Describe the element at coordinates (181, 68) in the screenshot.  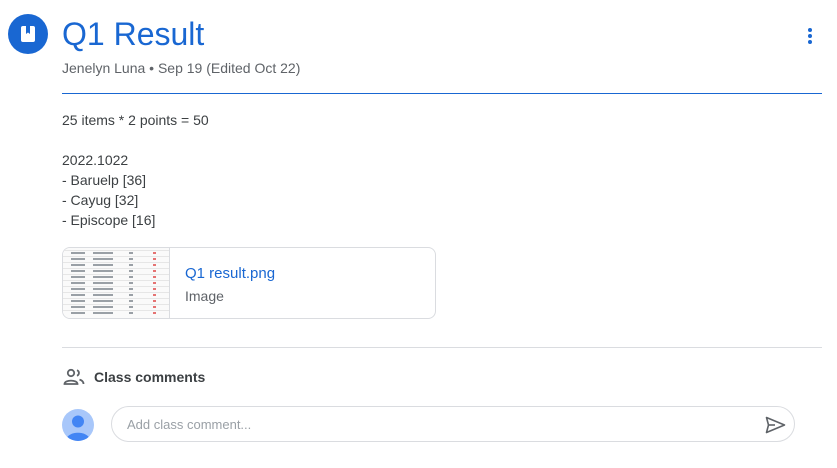
I see `post-meta: Jenelyn Luna • Sep 19 (Edited Oct 22)` at that location.